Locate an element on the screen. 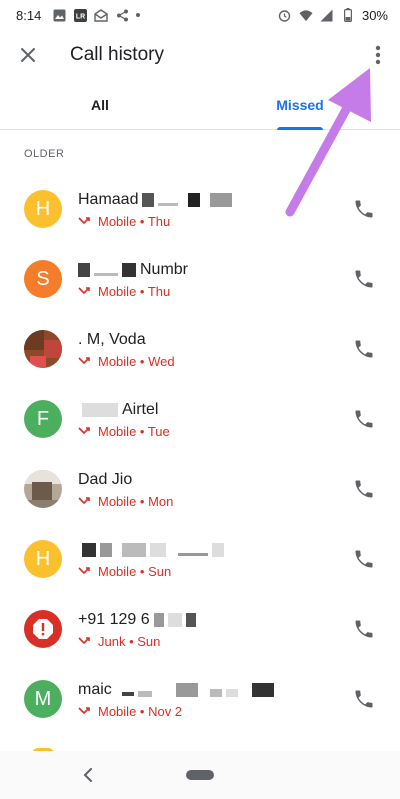 The height and width of the screenshot is (799, 400). call-row: +91 129 6 Junk • Sun is located at coordinates (200, 629).